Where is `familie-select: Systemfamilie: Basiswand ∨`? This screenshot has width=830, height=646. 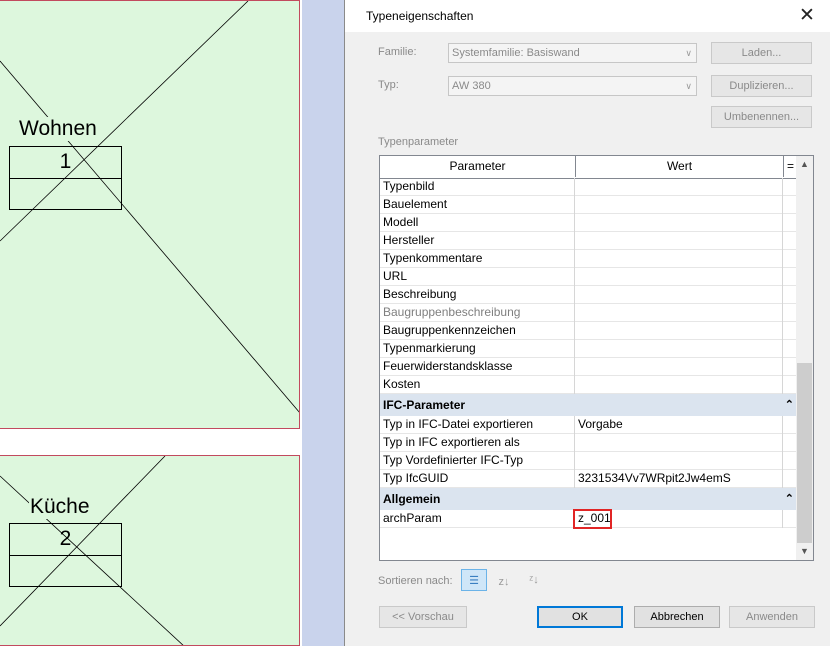
familie-select: Systemfamilie: Basiswand ∨ is located at coordinates (572, 53).